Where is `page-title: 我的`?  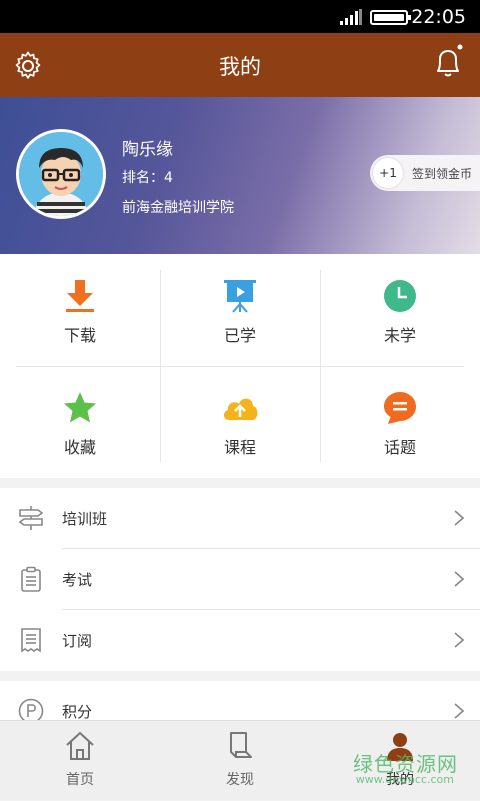 page-title: 我的 is located at coordinates (240, 67).